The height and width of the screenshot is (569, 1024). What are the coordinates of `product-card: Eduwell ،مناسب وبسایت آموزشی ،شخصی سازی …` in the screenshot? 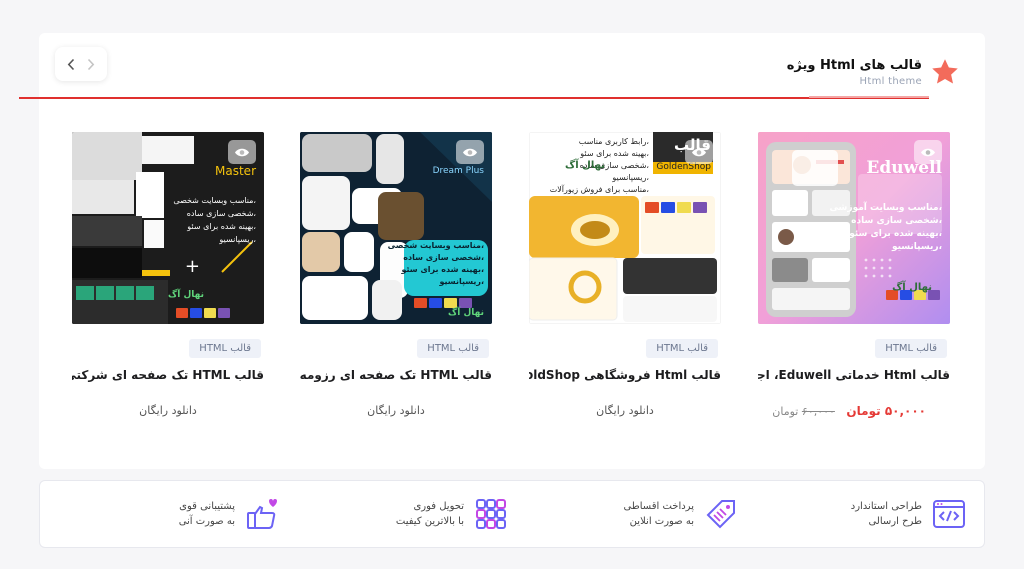 It's located at (854, 275).